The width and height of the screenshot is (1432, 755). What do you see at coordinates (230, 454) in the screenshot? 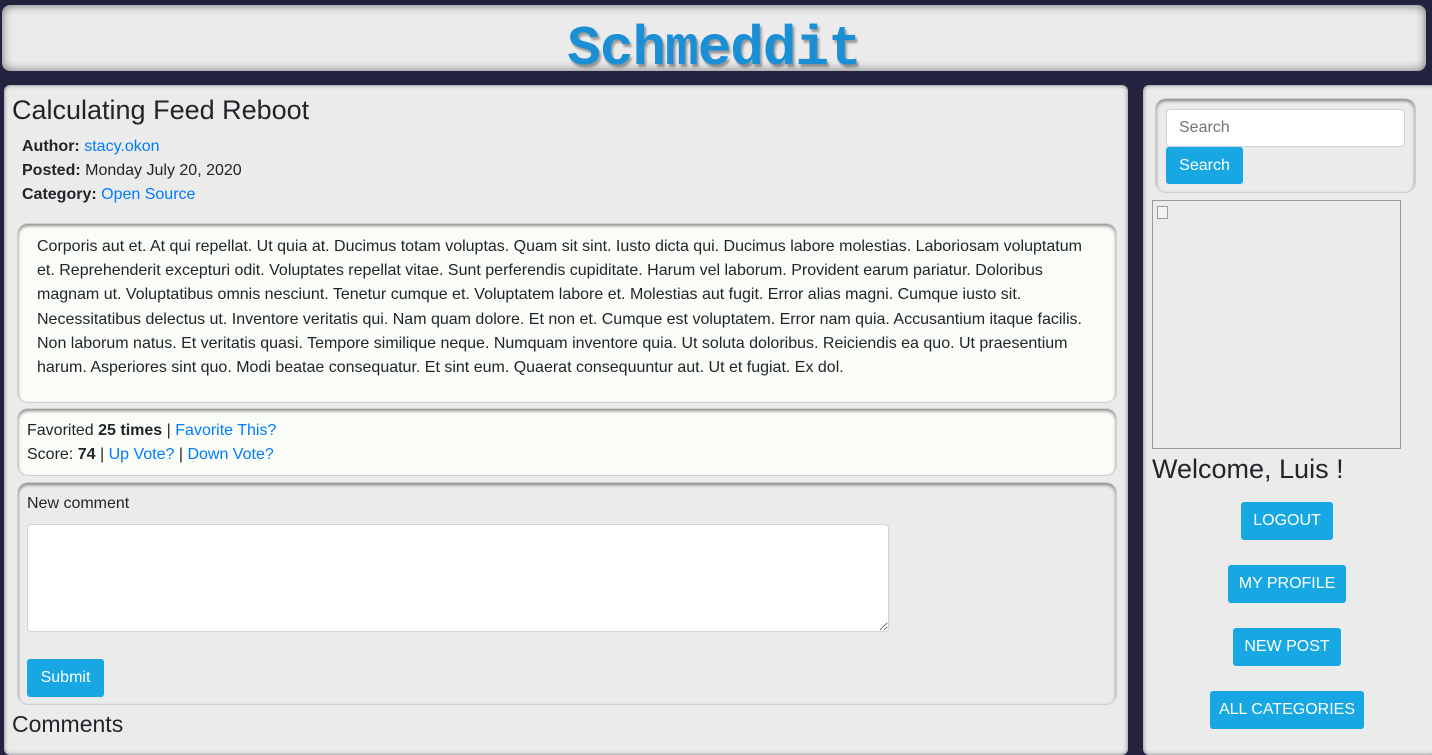
I see `downvote-link: Down Vote?` at bounding box center [230, 454].